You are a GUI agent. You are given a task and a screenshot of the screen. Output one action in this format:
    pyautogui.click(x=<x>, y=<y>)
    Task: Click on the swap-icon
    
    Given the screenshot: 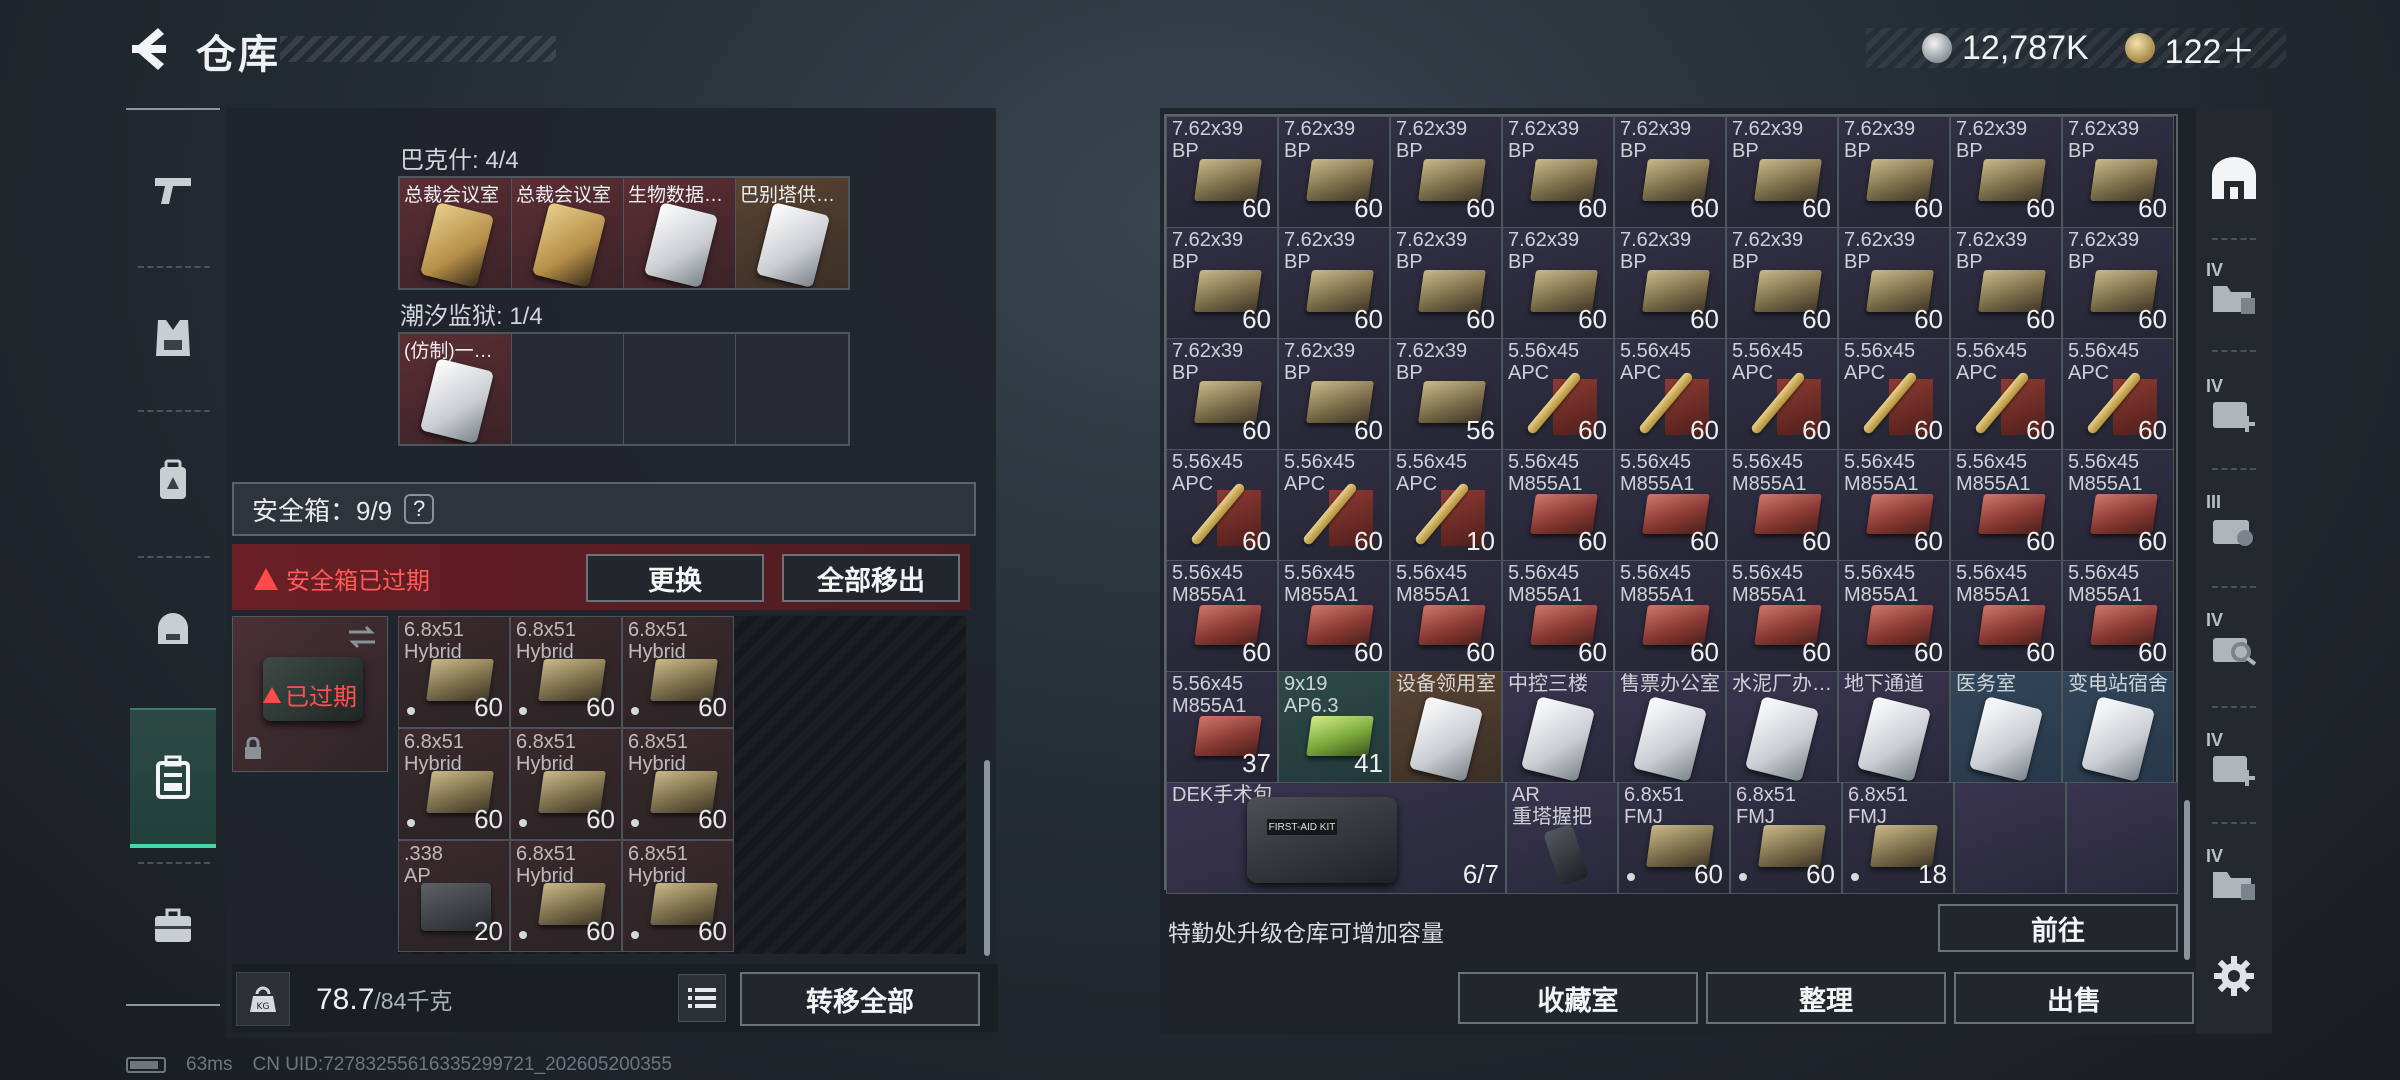 What is the action you would take?
    pyautogui.click(x=362, y=637)
    